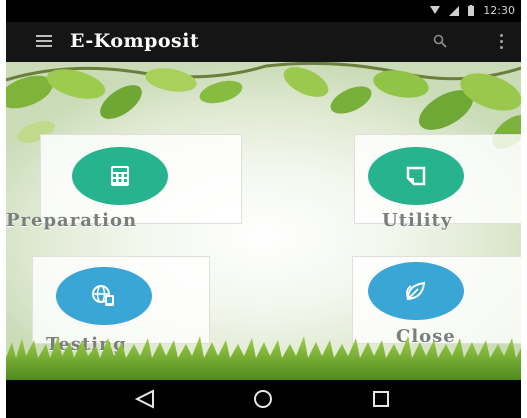 The width and height of the screenshot is (527, 418). What do you see at coordinates (454, 10) in the screenshot?
I see `signal-icon` at bounding box center [454, 10].